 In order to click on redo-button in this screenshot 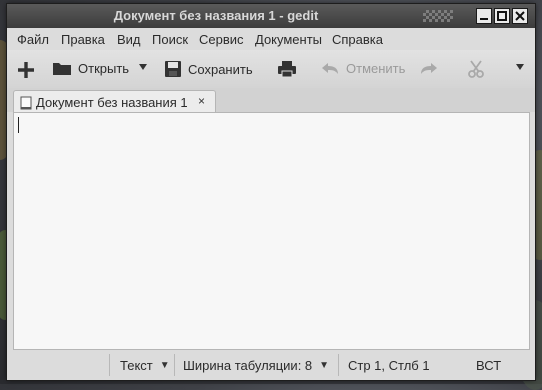, I will do `click(429, 68)`.